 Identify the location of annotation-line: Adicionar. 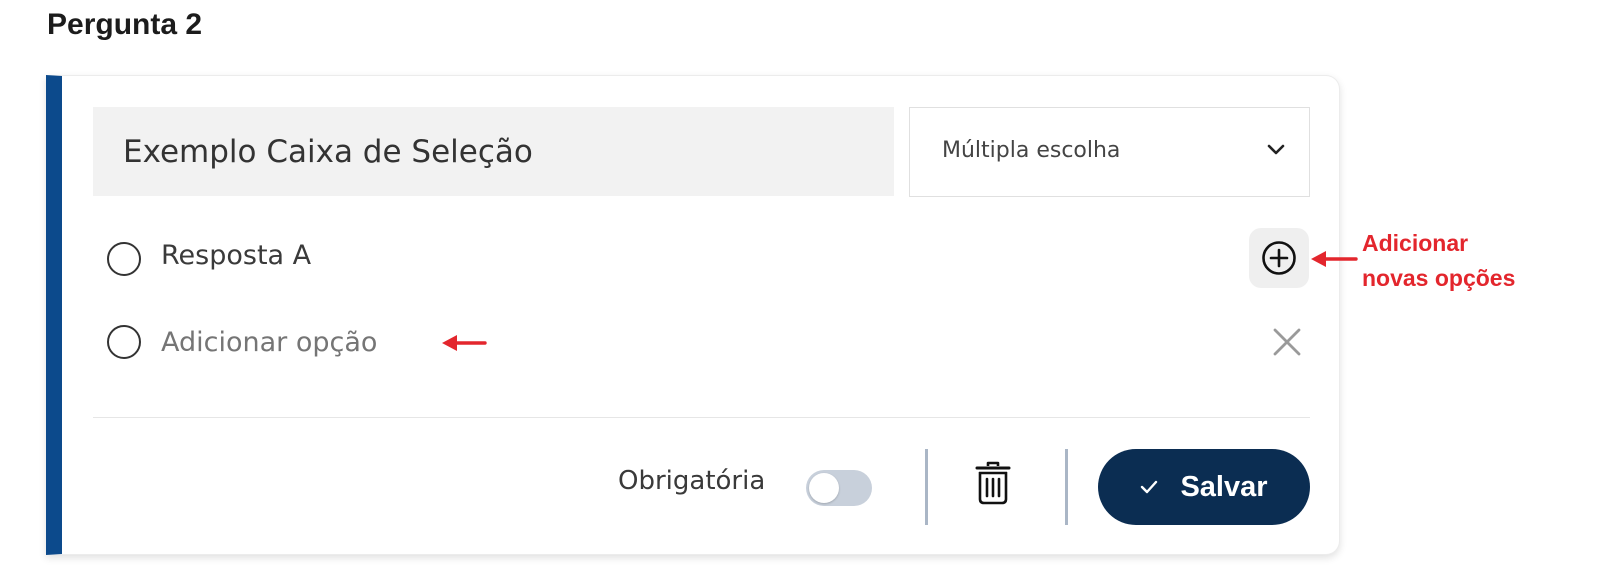
(1415, 243).